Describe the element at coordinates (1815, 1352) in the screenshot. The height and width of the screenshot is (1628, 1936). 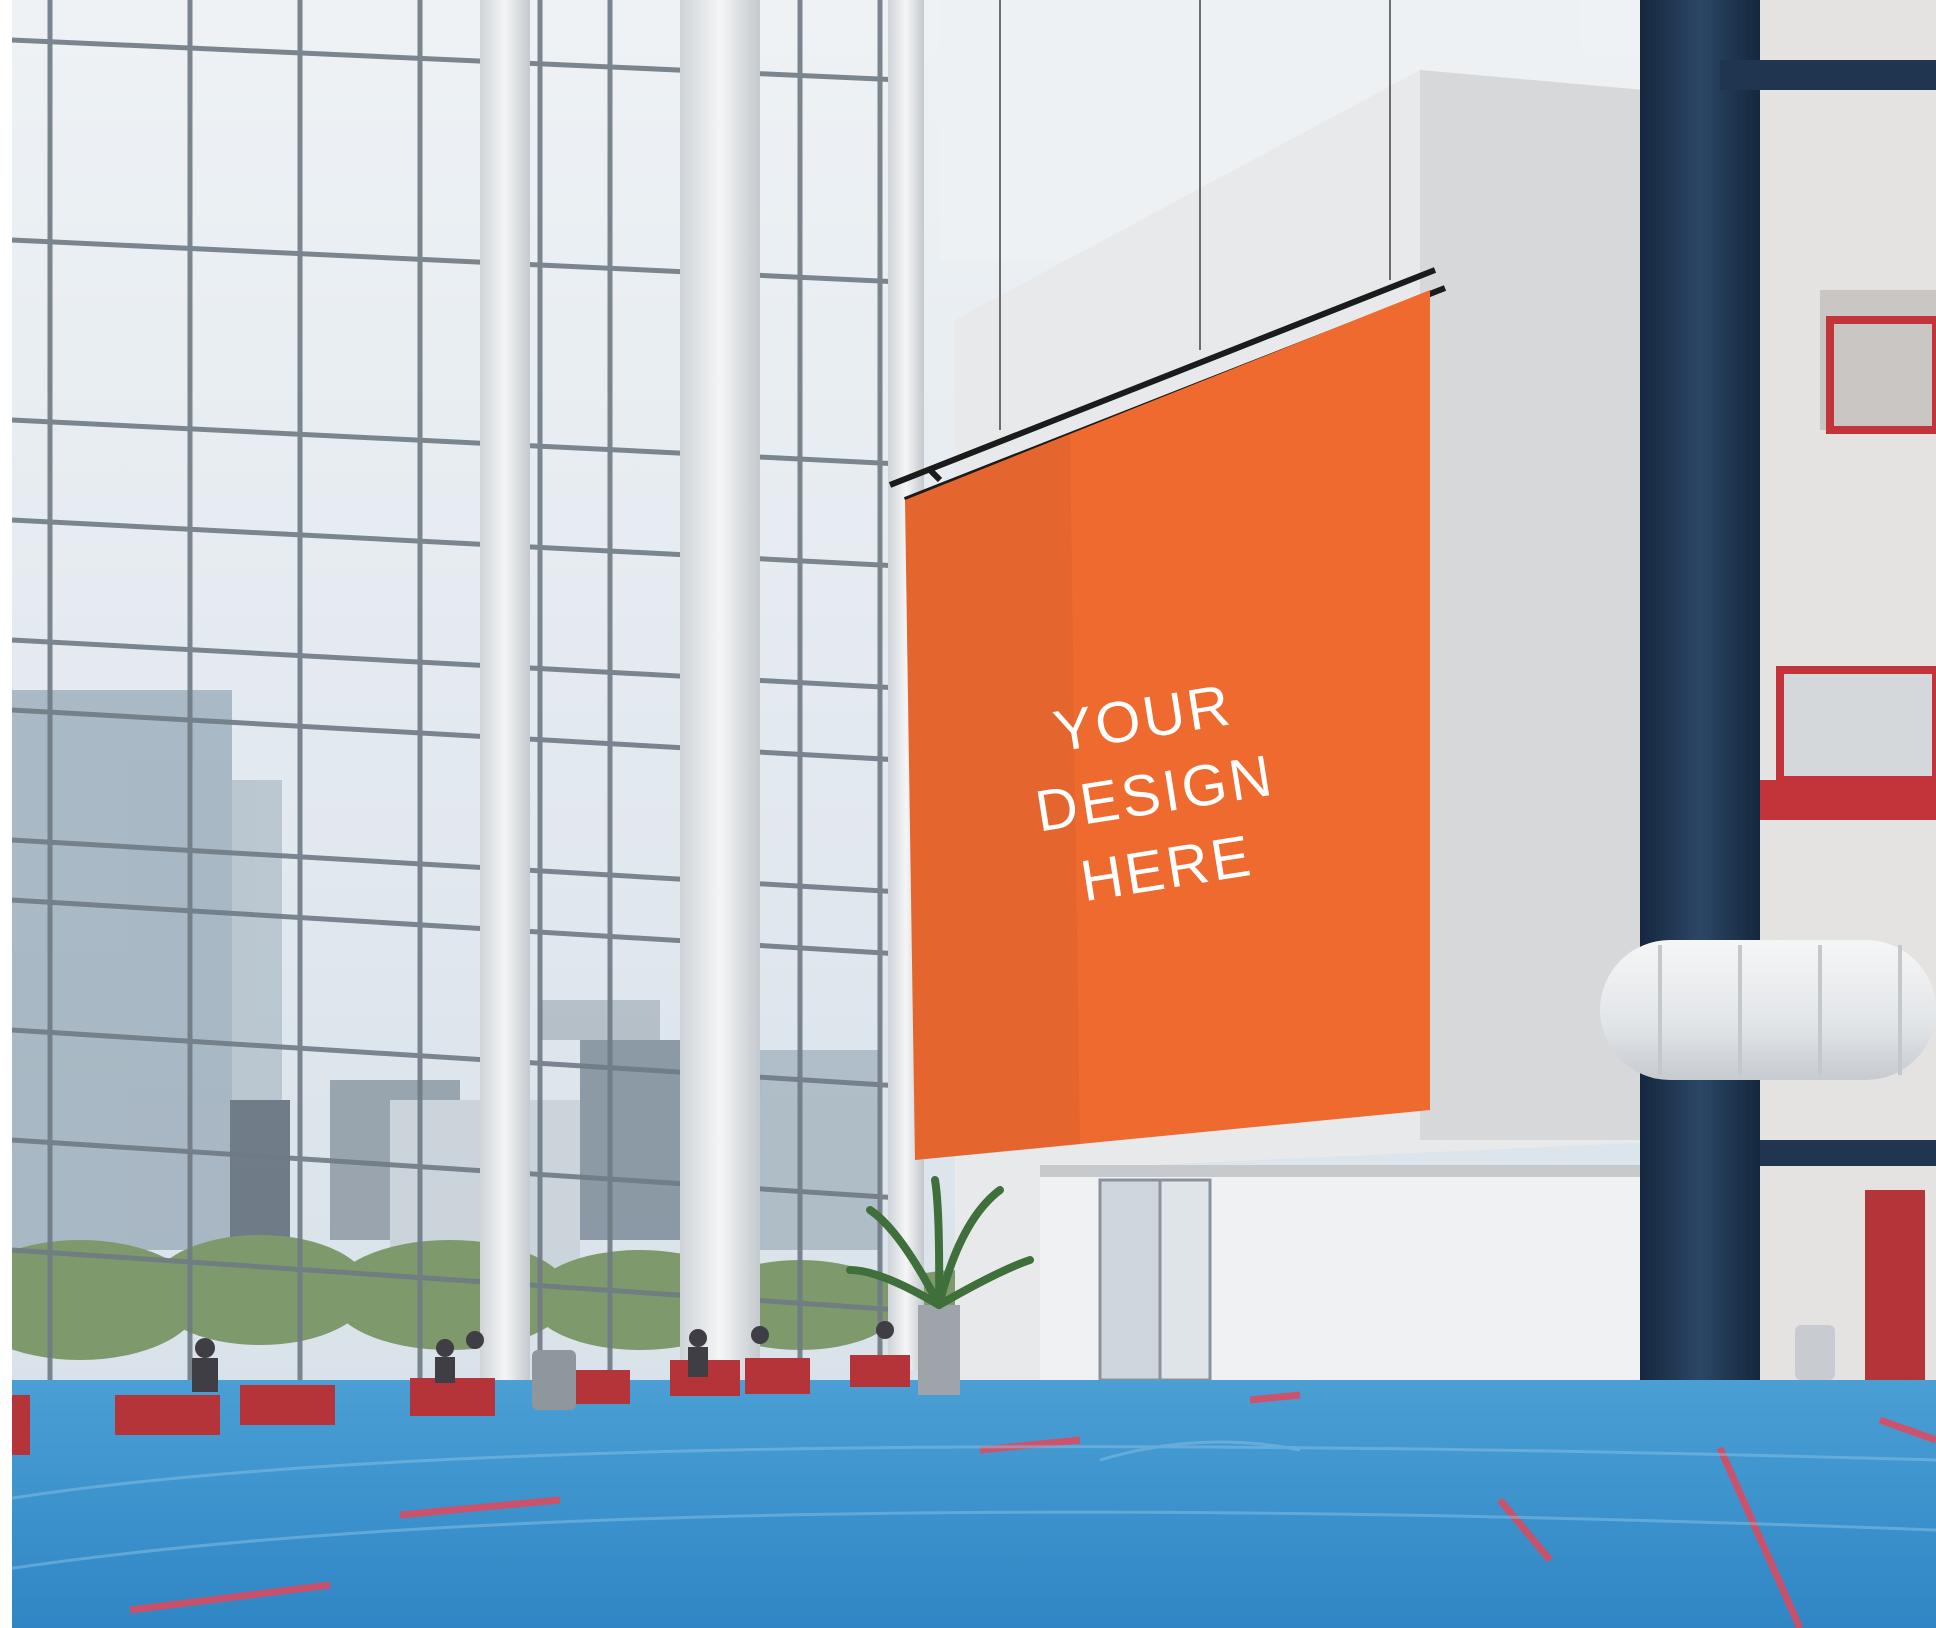
I see `trash-bin-right` at that location.